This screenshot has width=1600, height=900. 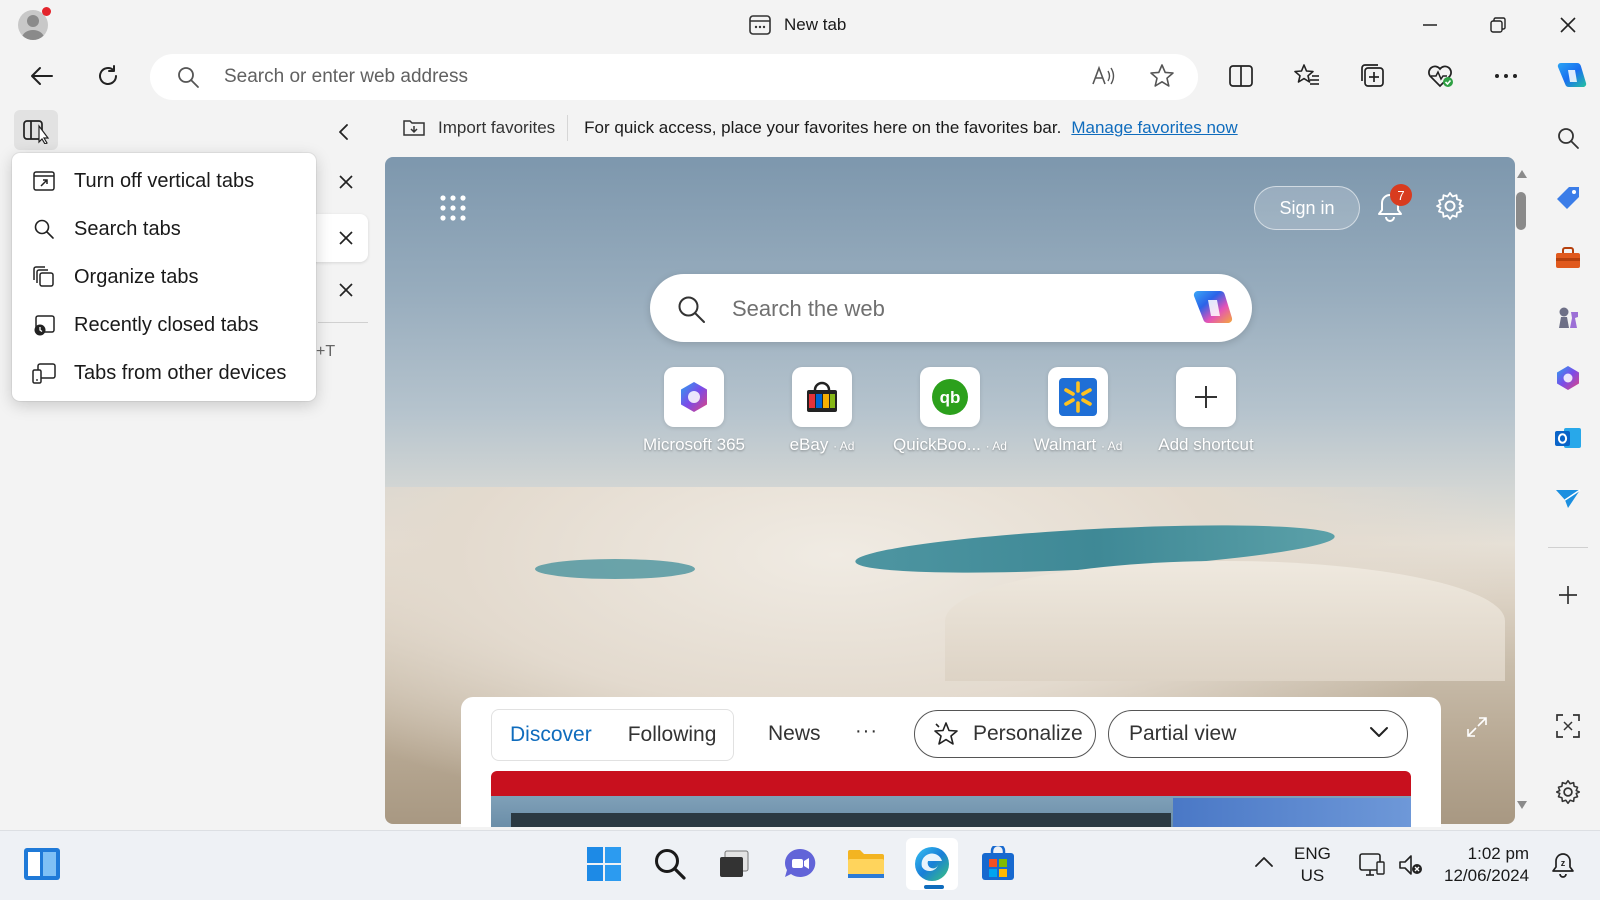 I want to click on input-language-indicator: ENG US, so click(x=1312, y=865).